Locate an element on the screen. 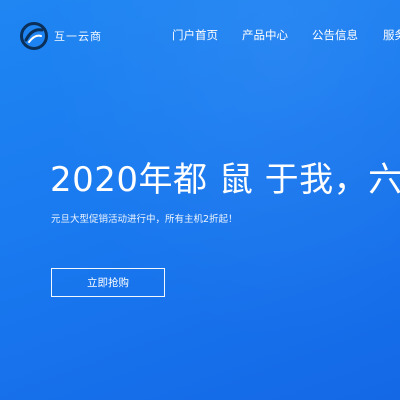 The height and width of the screenshot is (400, 400). site-logo: 互一云商 is located at coordinates (80, 36).